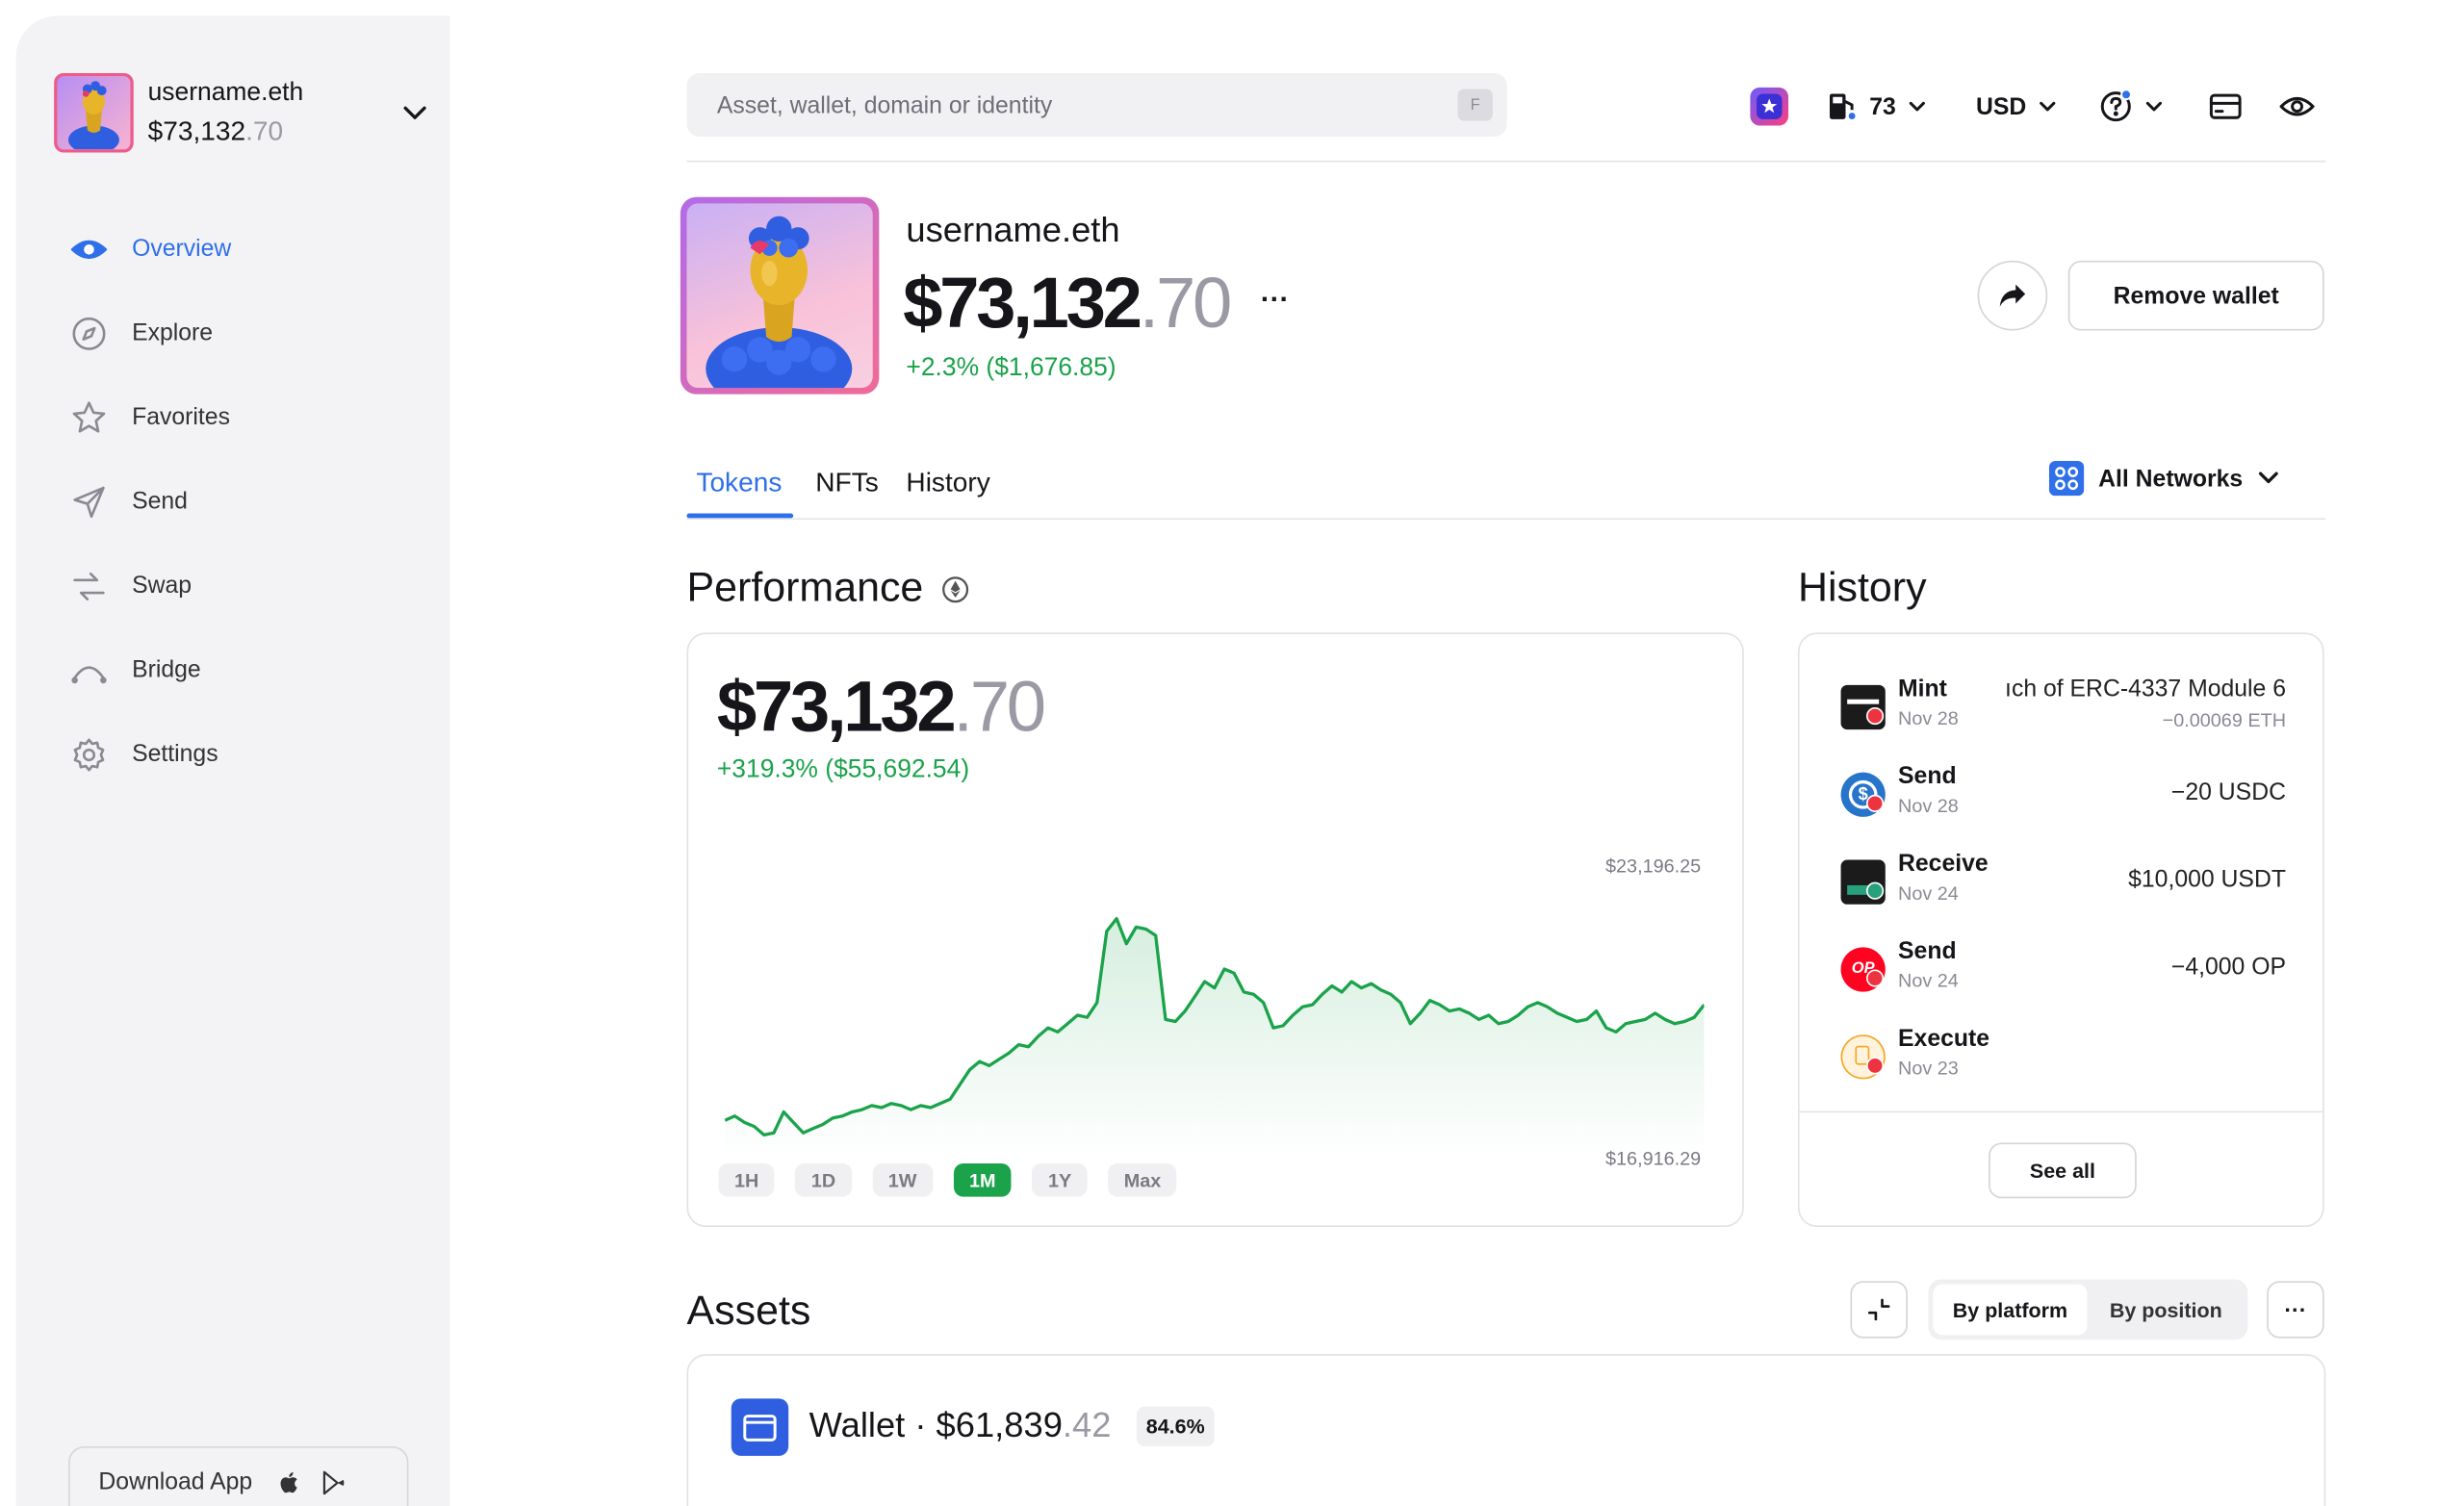 The image size is (2464, 1506). What do you see at coordinates (1844, 108) in the screenshot?
I see `fuel-pump-icon` at bounding box center [1844, 108].